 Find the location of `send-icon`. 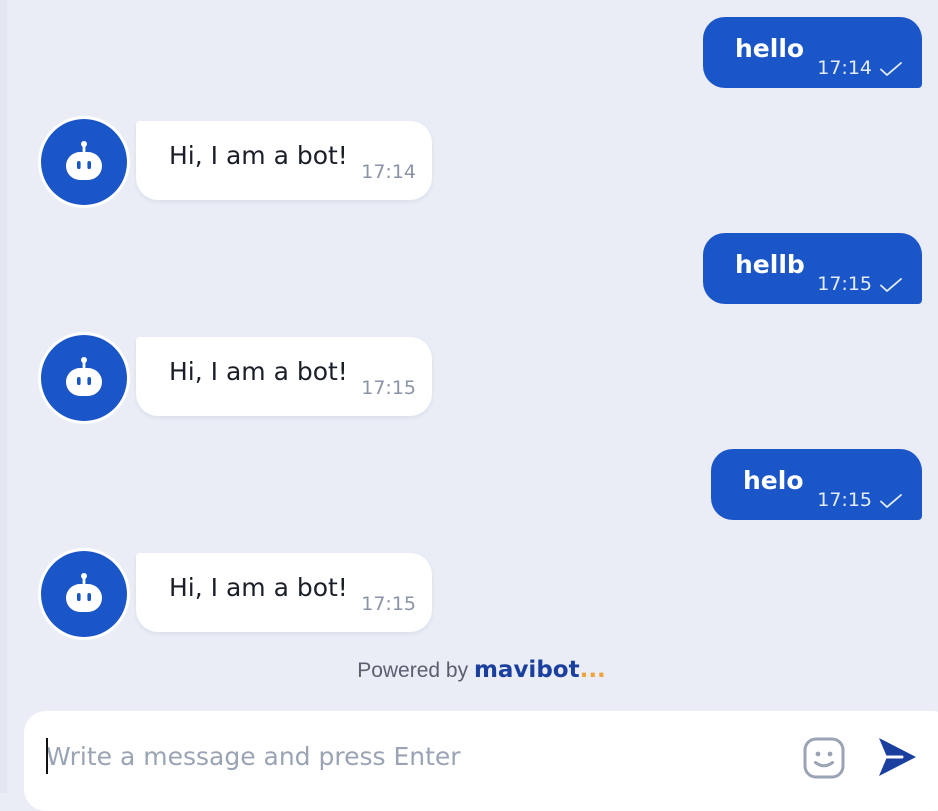

send-icon is located at coordinates (897, 757).